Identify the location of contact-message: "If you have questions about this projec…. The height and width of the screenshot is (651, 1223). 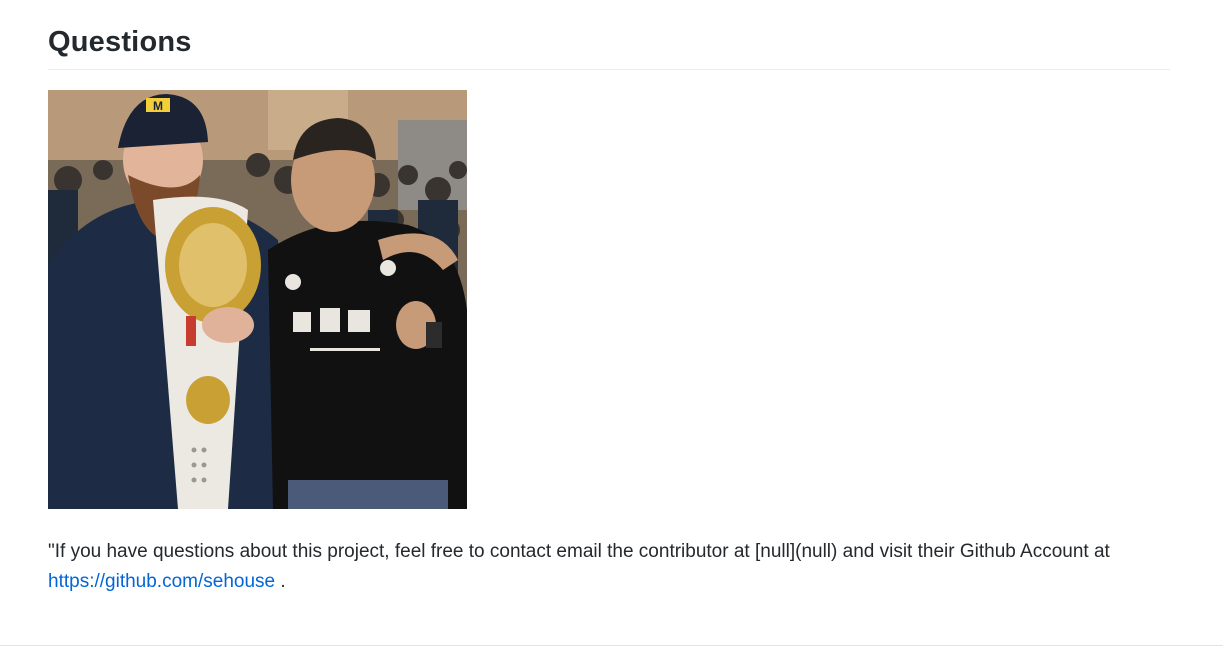
(609, 567).